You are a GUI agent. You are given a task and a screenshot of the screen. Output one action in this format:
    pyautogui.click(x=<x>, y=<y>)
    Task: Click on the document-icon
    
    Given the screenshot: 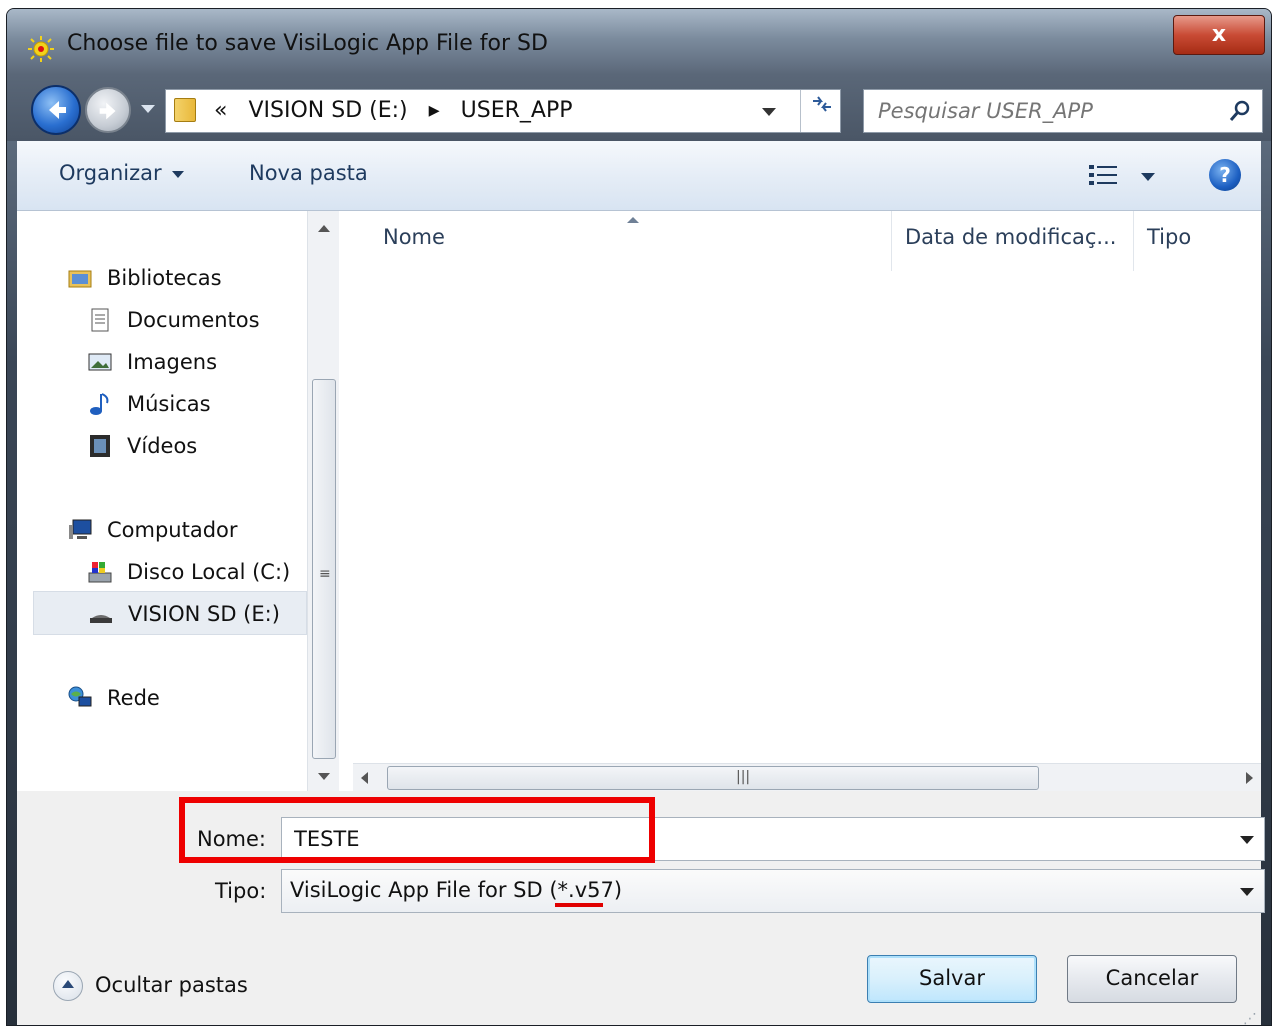 What is the action you would take?
    pyautogui.click(x=100, y=320)
    